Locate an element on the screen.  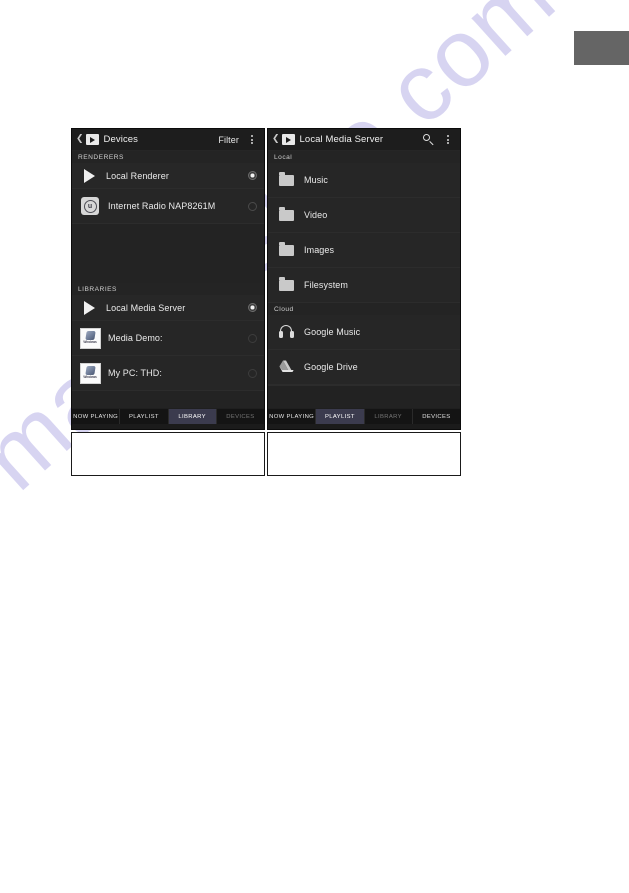
library-radio-selected is located at coordinates (252, 307).